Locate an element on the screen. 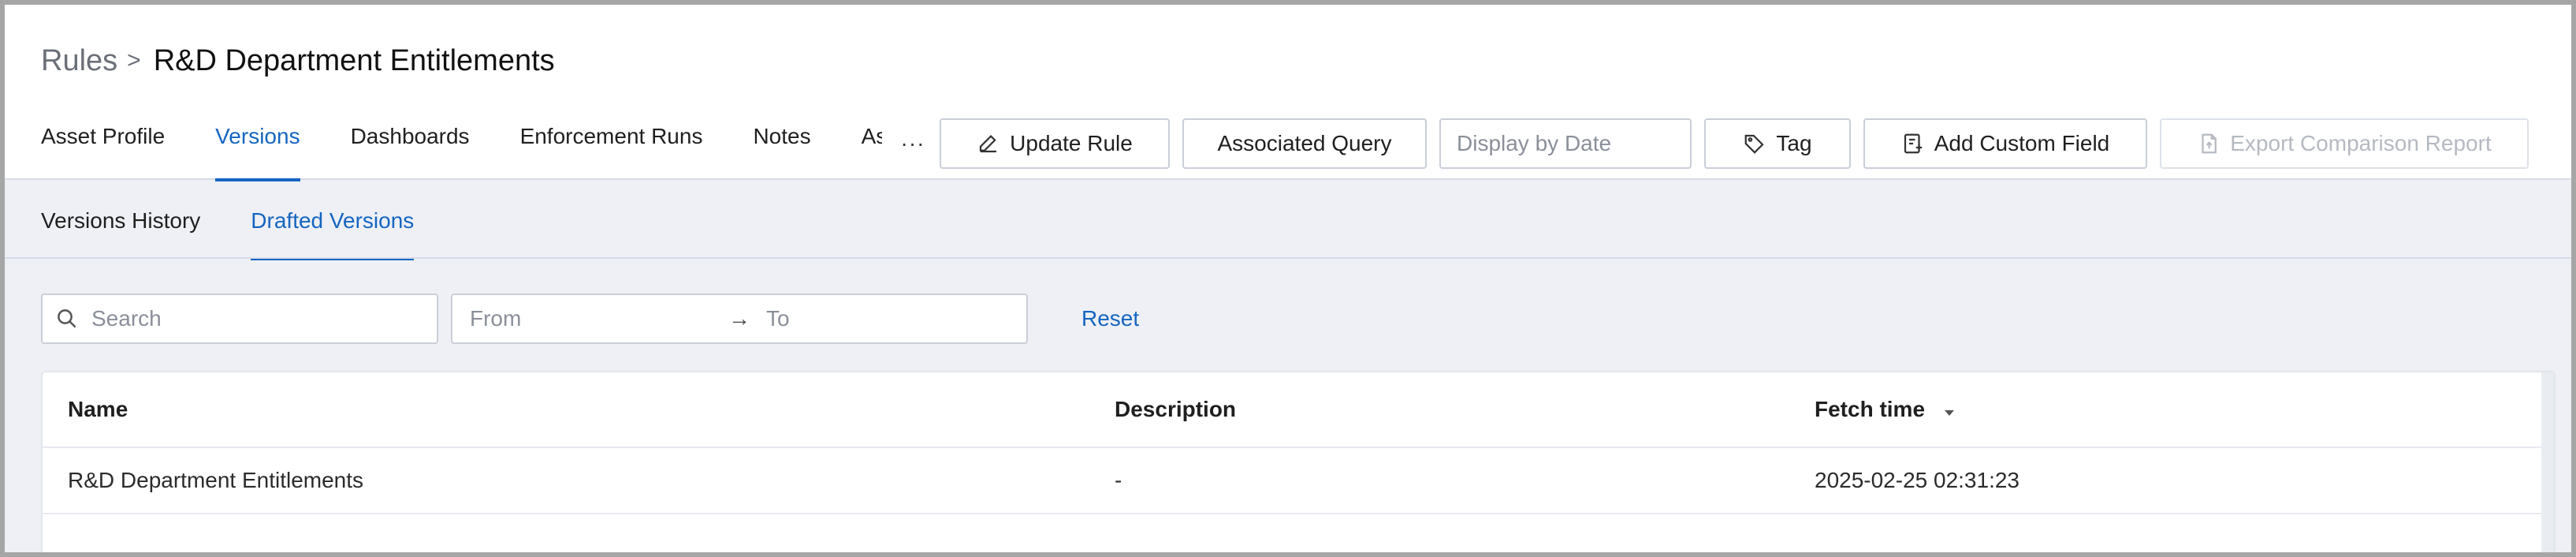 This screenshot has width=2576, height=557. action-toolbar: ··· Update Rule Associated Query Tag is located at coordinates (1727, 143).